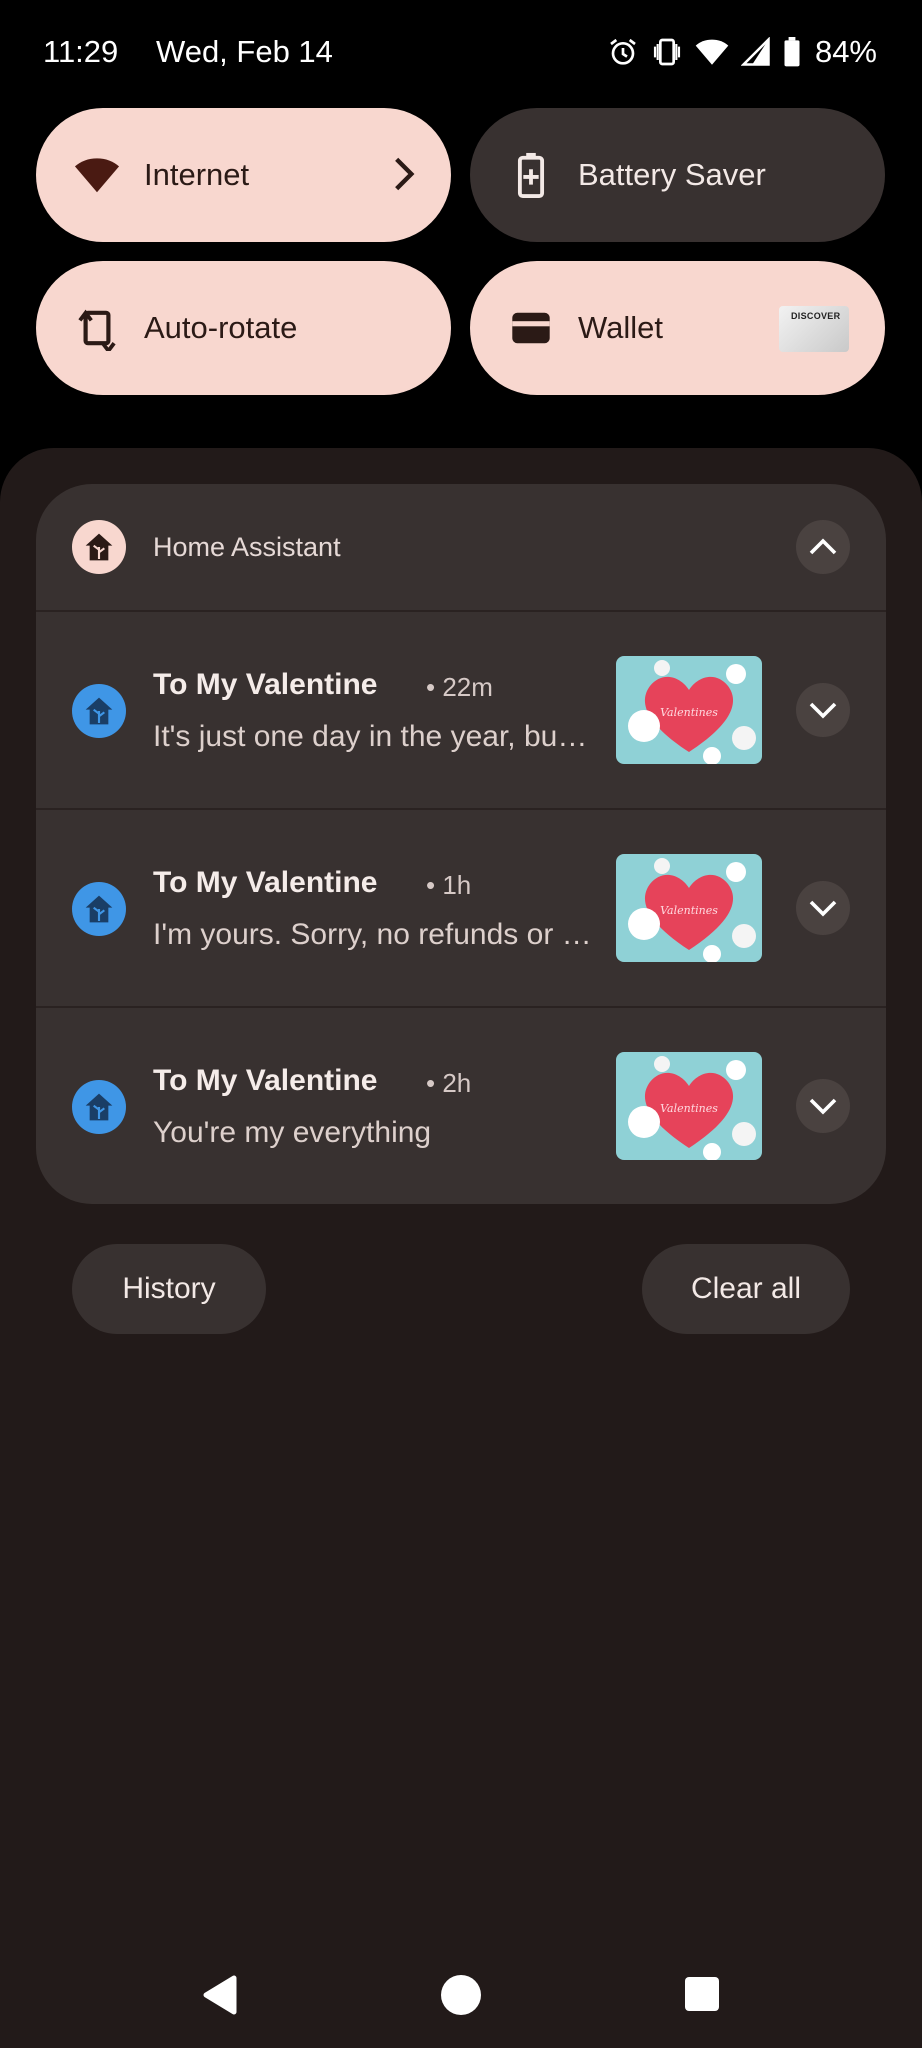  I want to click on back-icon, so click(220, 1995).